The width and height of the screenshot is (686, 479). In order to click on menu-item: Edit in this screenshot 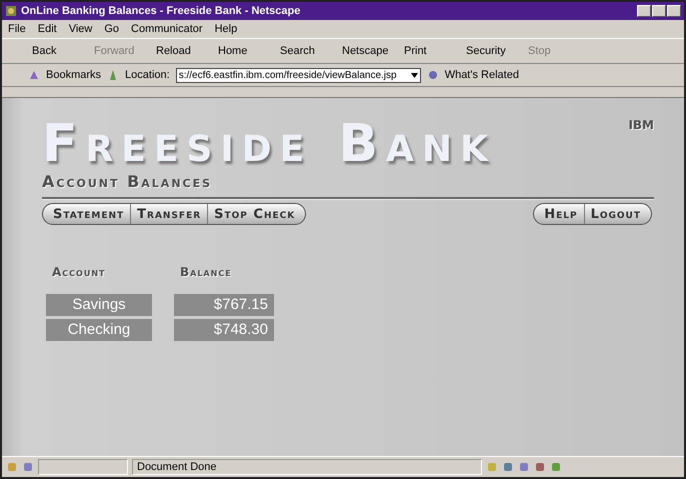, I will do `click(47, 29)`.